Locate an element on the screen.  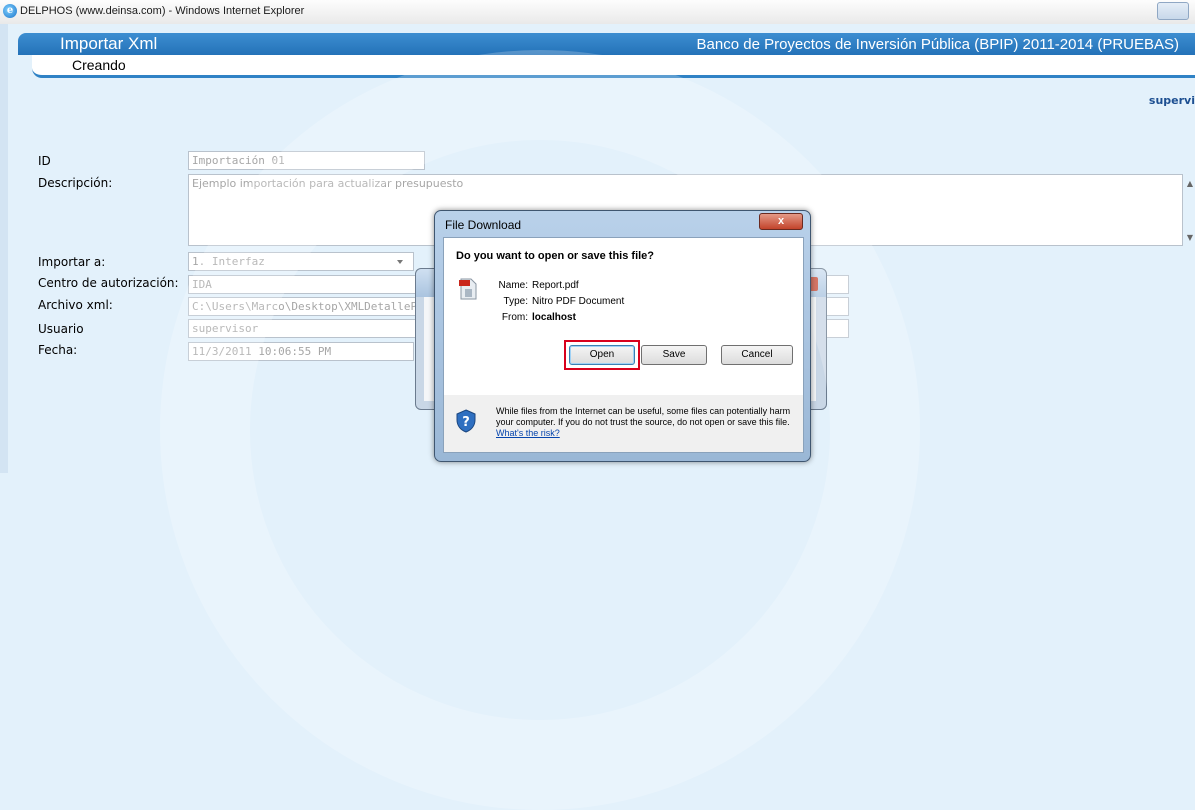
ie-icon: e is located at coordinates (10, 11).